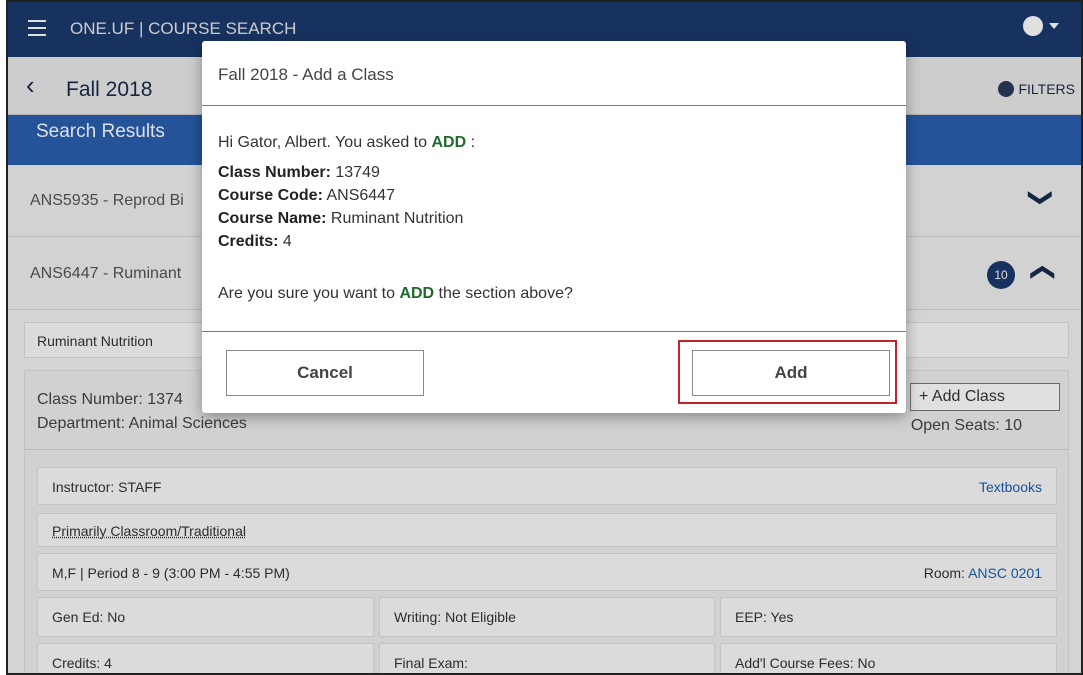  What do you see at coordinates (471, 142) in the screenshot?
I see `greeting-suffix: :` at bounding box center [471, 142].